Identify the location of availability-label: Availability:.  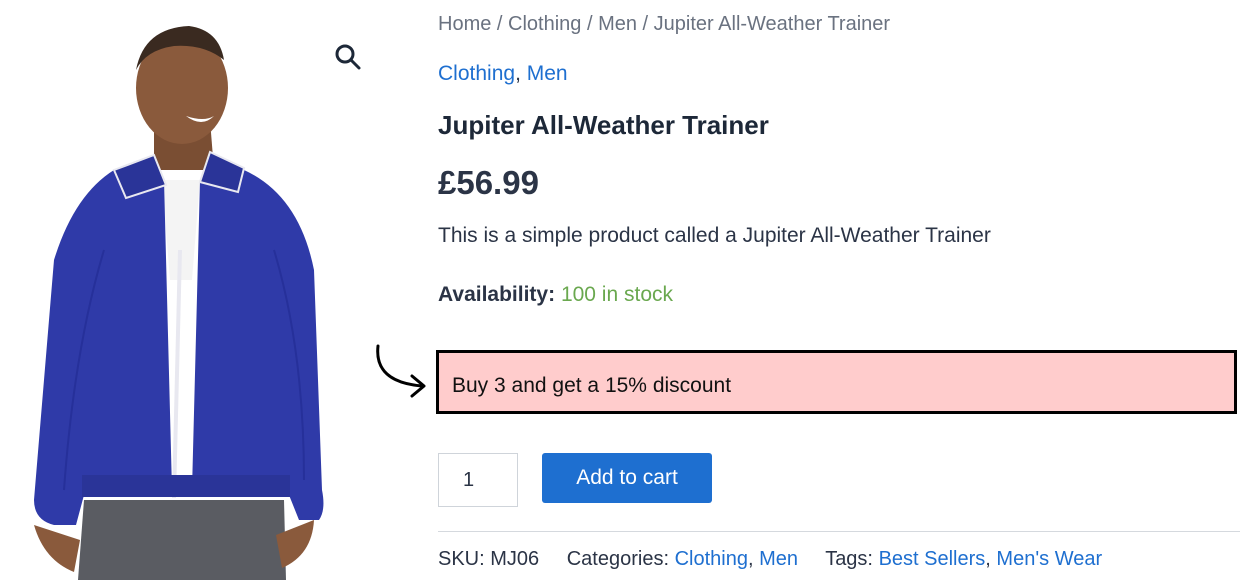
(497, 294).